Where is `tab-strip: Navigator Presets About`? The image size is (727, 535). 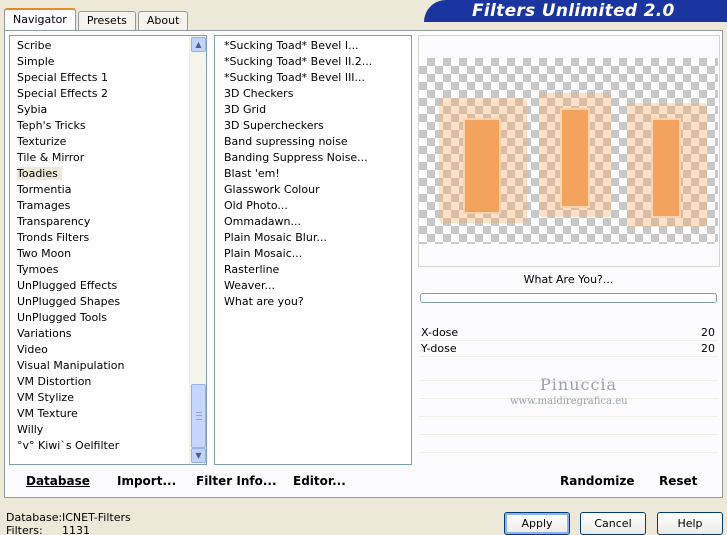 tab-strip: Navigator Presets About is located at coordinates (97, 19).